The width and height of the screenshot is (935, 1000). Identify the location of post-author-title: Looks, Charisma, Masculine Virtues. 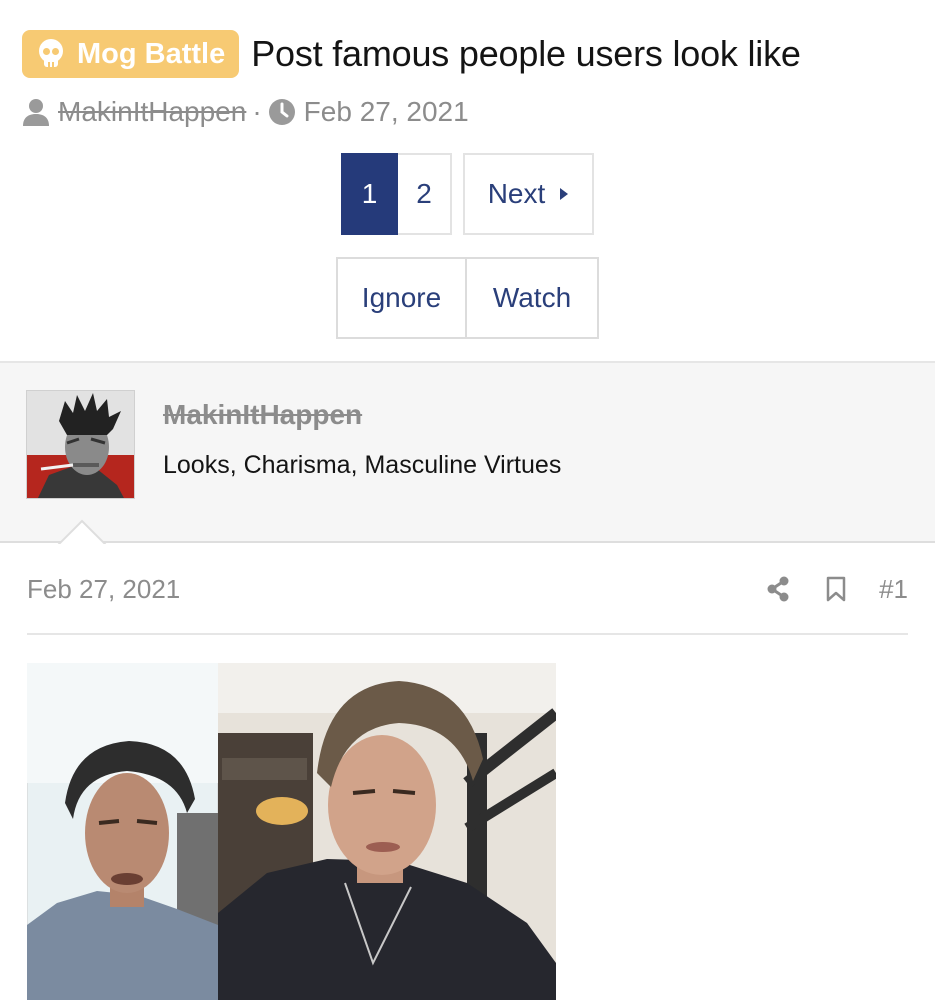
(362, 465).